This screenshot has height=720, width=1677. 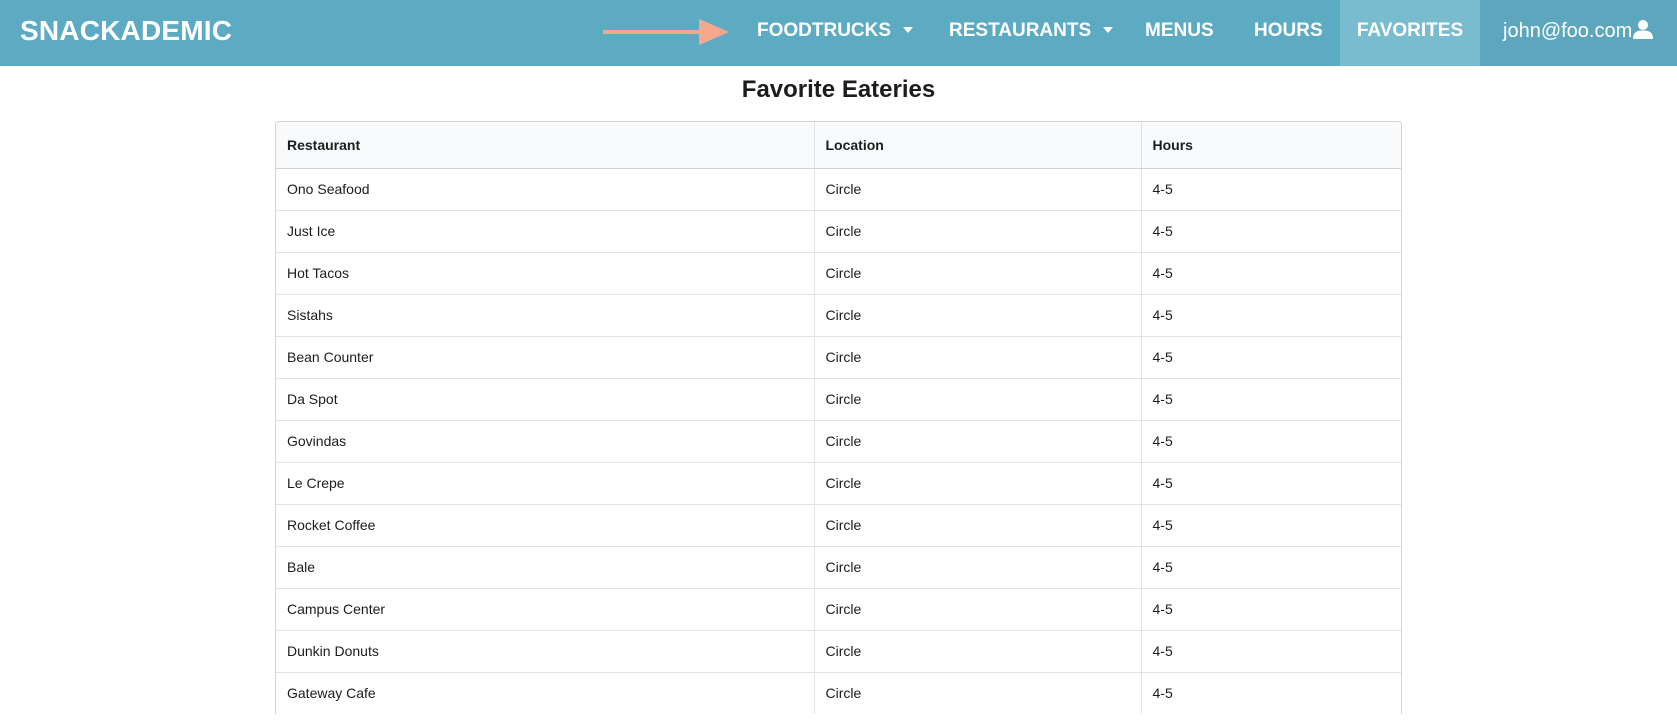 What do you see at coordinates (545, 230) in the screenshot?
I see `cell-restaurant: Just Ice` at bounding box center [545, 230].